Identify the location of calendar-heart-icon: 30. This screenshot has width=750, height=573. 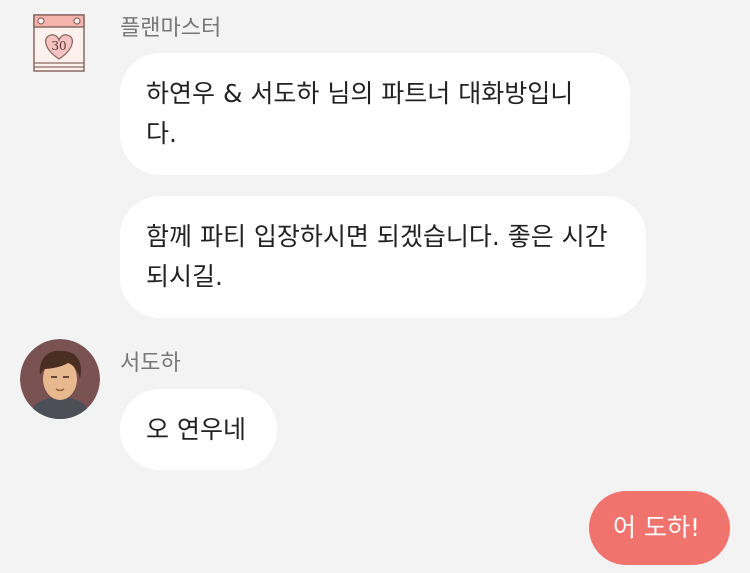
(62, 47).